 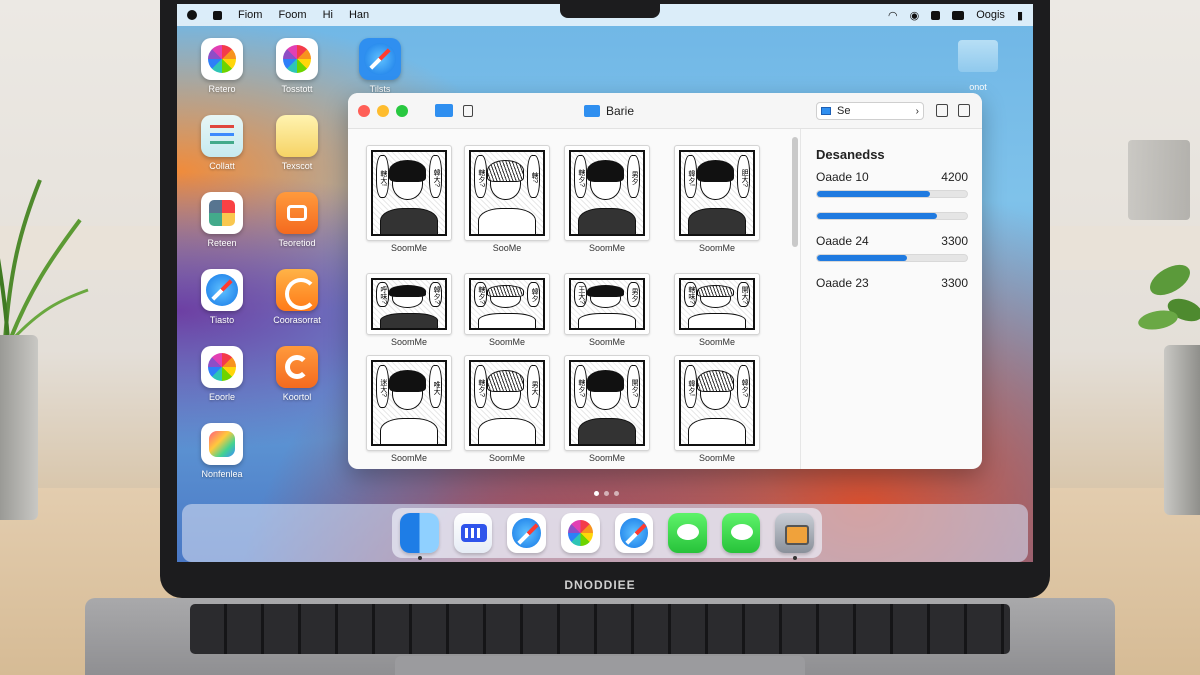 What do you see at coordinates (507, 248) in the screenshot?
I see `thumbnail-caption: SooMe` at bounding box center [507, 248].